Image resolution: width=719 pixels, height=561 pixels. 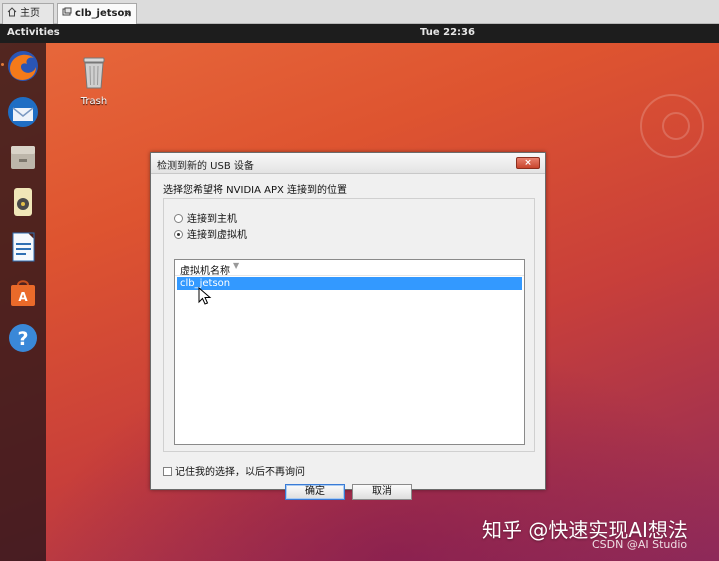 I want to click on radio-connect-host-label: 连接到主机, so click(x=212, y=219).